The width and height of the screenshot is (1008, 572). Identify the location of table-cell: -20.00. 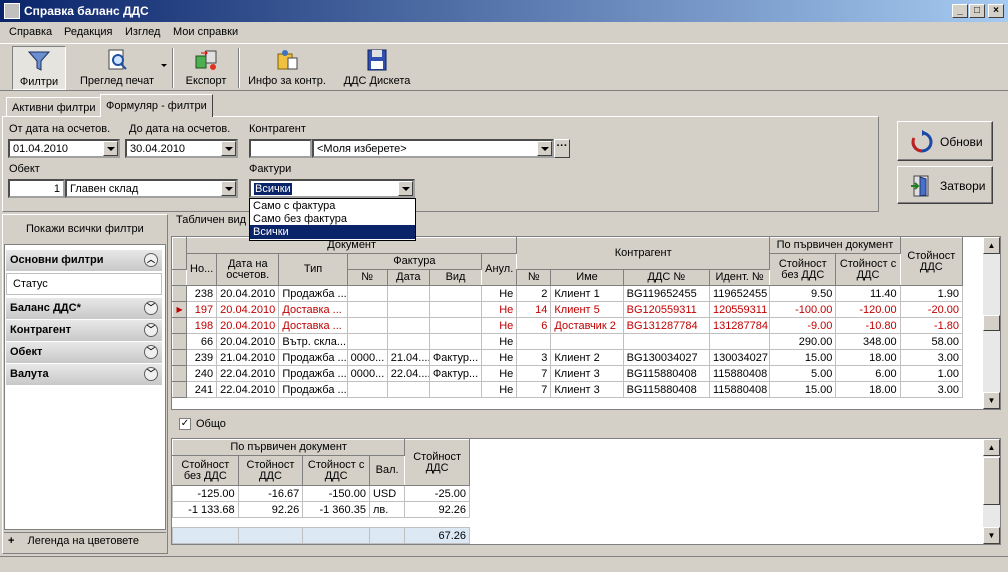
(931, 309).